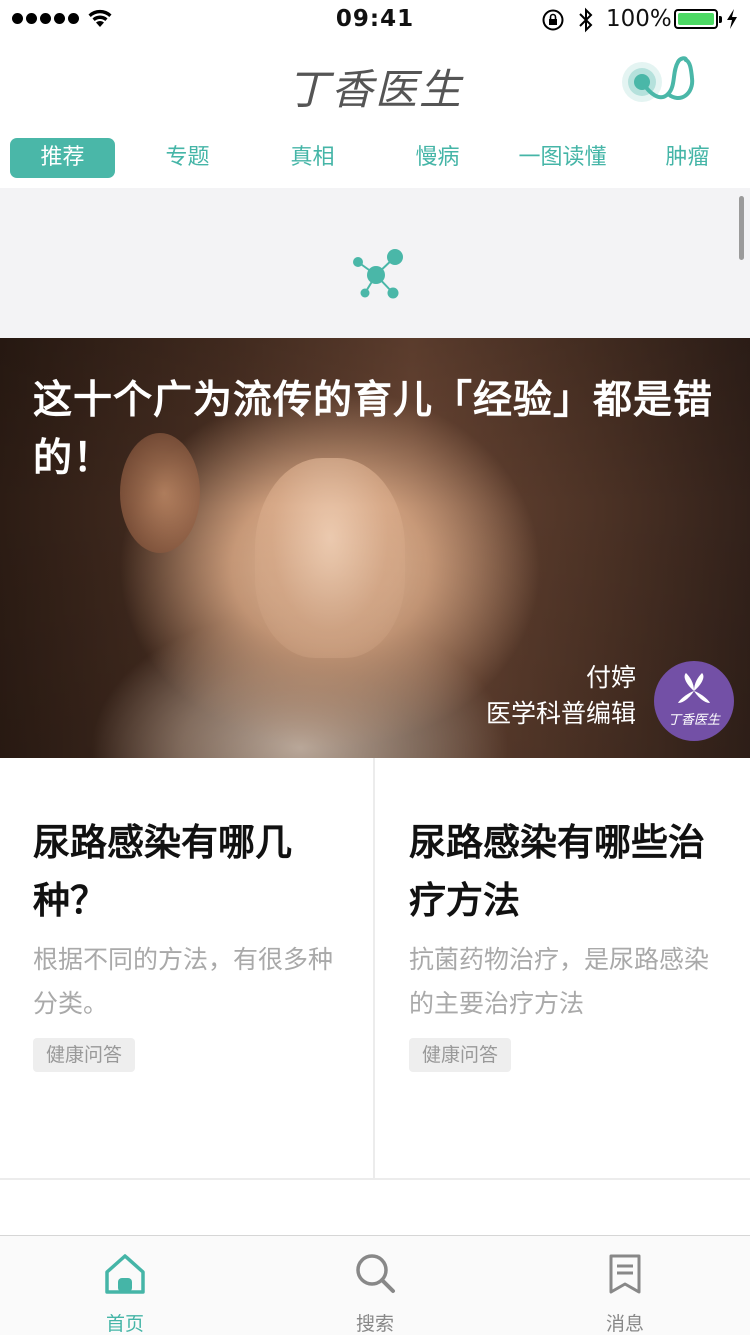 This screenshot has width=750, height=1336. Describe the element at coordinates (187, 158) in the screenshot. I see `tab-topics: 专题` at that location.